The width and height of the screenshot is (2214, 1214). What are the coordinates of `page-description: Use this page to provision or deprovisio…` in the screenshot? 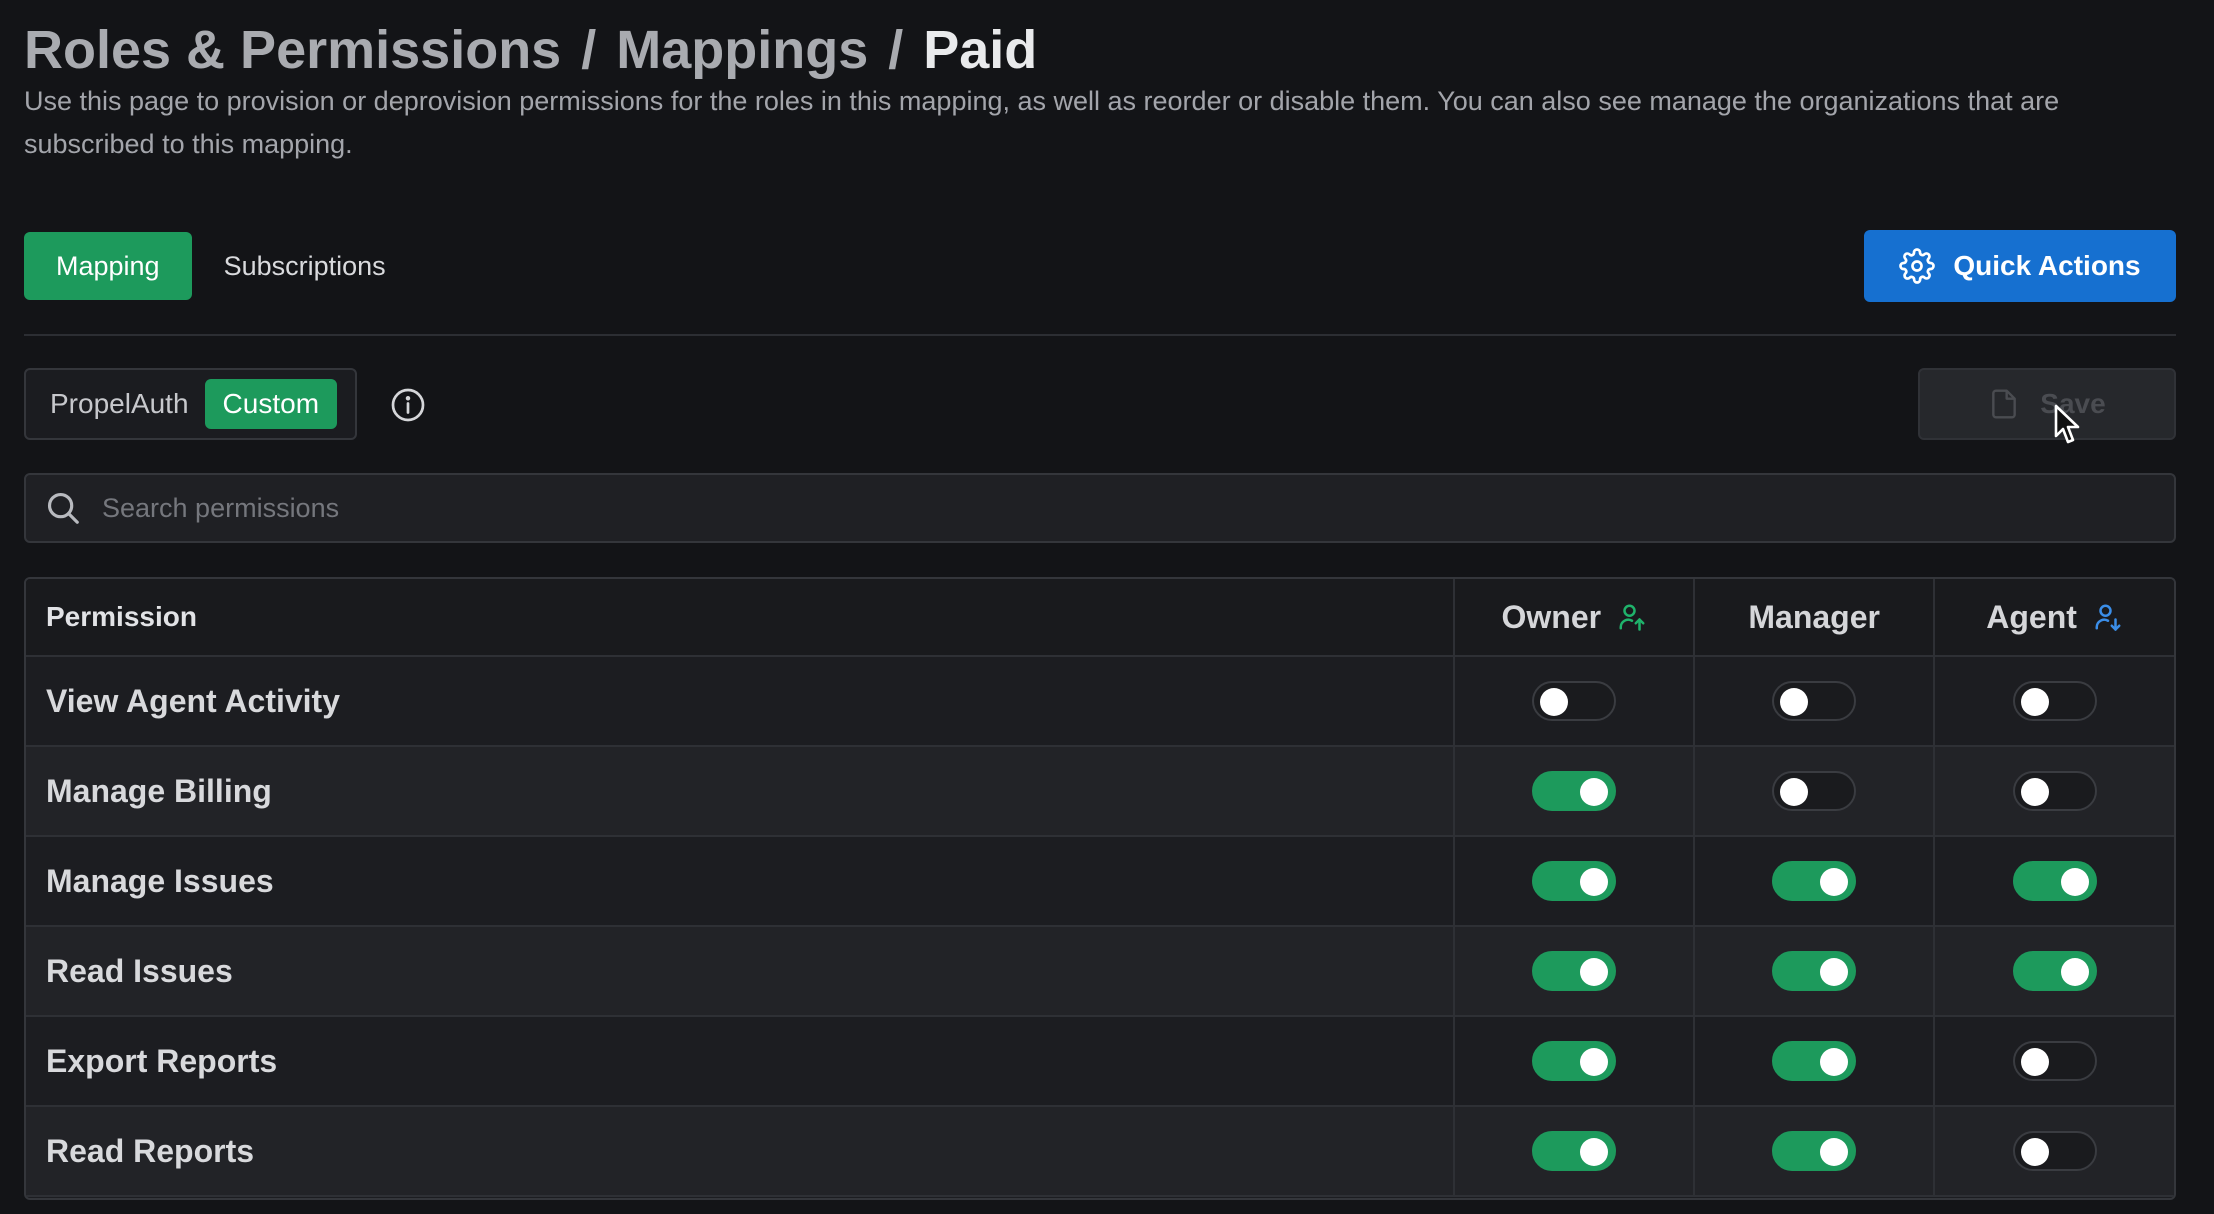 It's located at (1042, 122).